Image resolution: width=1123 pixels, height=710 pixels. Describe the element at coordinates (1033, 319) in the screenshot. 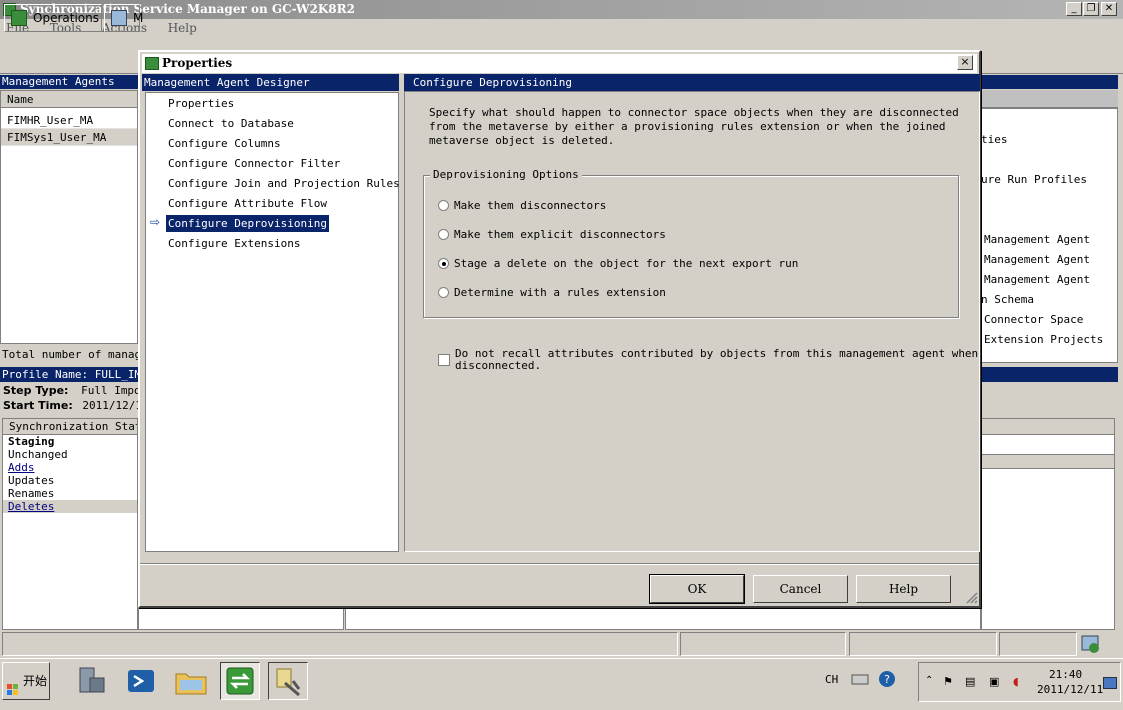

I see `action-item: Connector Space` at that location.